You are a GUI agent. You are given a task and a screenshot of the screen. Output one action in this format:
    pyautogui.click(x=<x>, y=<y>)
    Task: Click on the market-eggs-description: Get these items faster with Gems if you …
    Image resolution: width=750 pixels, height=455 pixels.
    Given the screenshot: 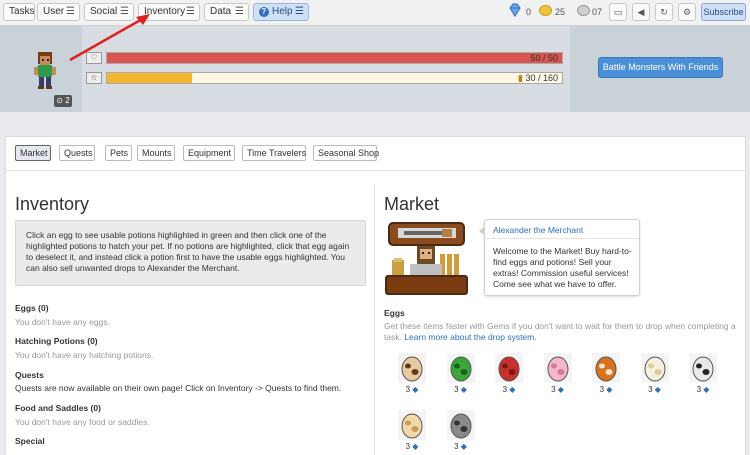 What is the action you would take?
    pyautogui.click(x=564, y=332)
    